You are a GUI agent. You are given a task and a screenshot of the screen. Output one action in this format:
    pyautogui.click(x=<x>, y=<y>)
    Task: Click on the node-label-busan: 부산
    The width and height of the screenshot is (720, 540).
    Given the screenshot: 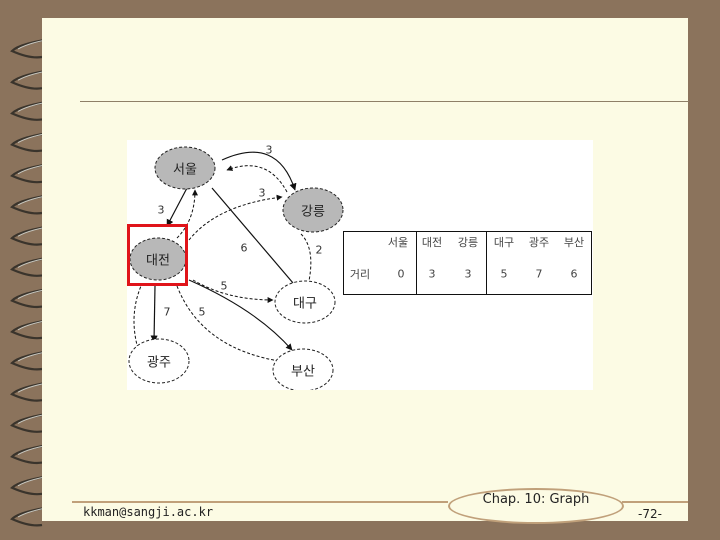 What is the action you would take?
    pyautogui.click(x=303, y=372)
    